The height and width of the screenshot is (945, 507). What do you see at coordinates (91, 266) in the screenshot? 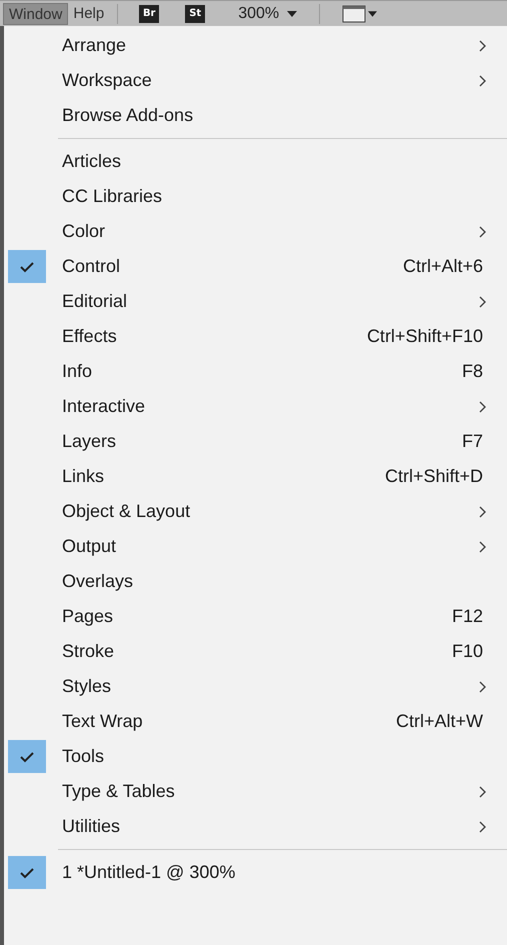
I see `menu-item-label: Control` at bounding box center [91, 266].